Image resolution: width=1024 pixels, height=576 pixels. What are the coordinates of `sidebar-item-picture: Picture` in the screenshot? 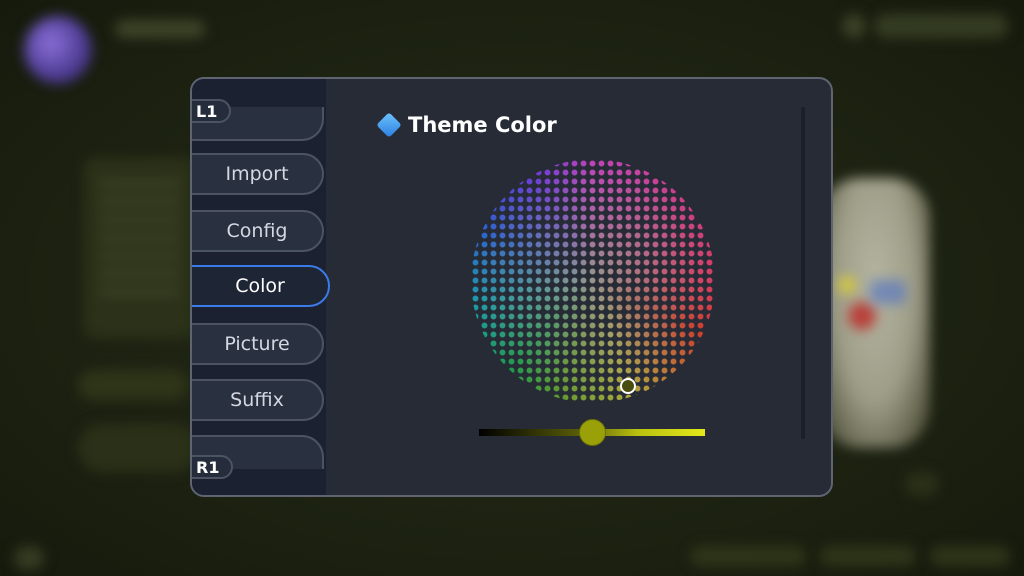 It's located at (258, 344).